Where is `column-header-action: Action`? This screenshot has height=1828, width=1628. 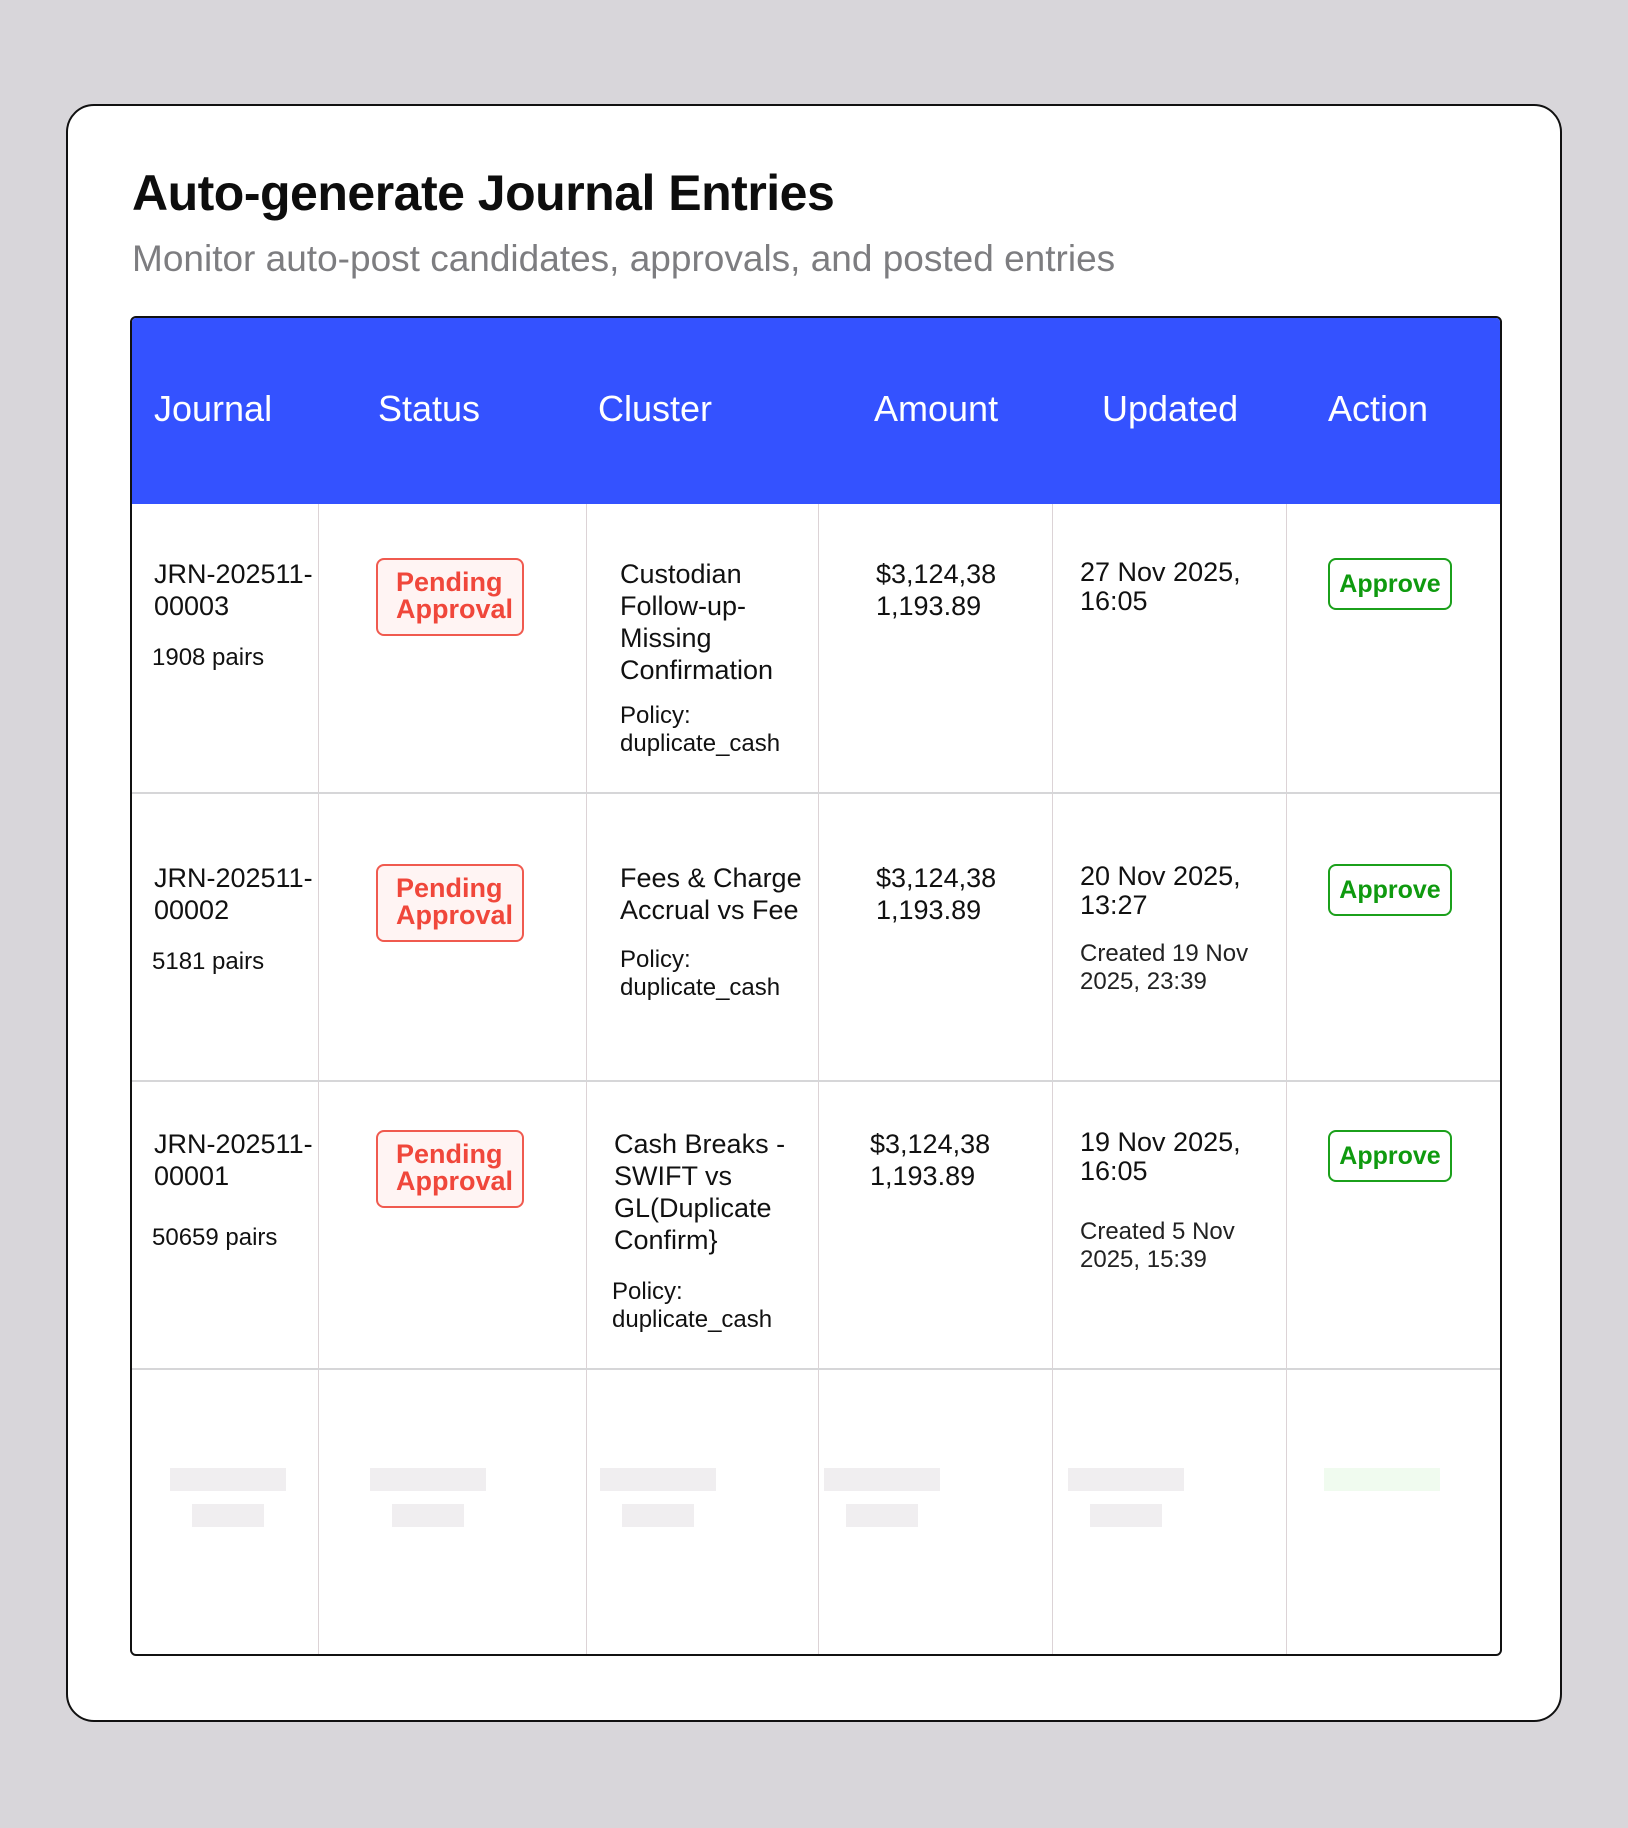 column-header-action: Action is located at coordinates (1378, 409).